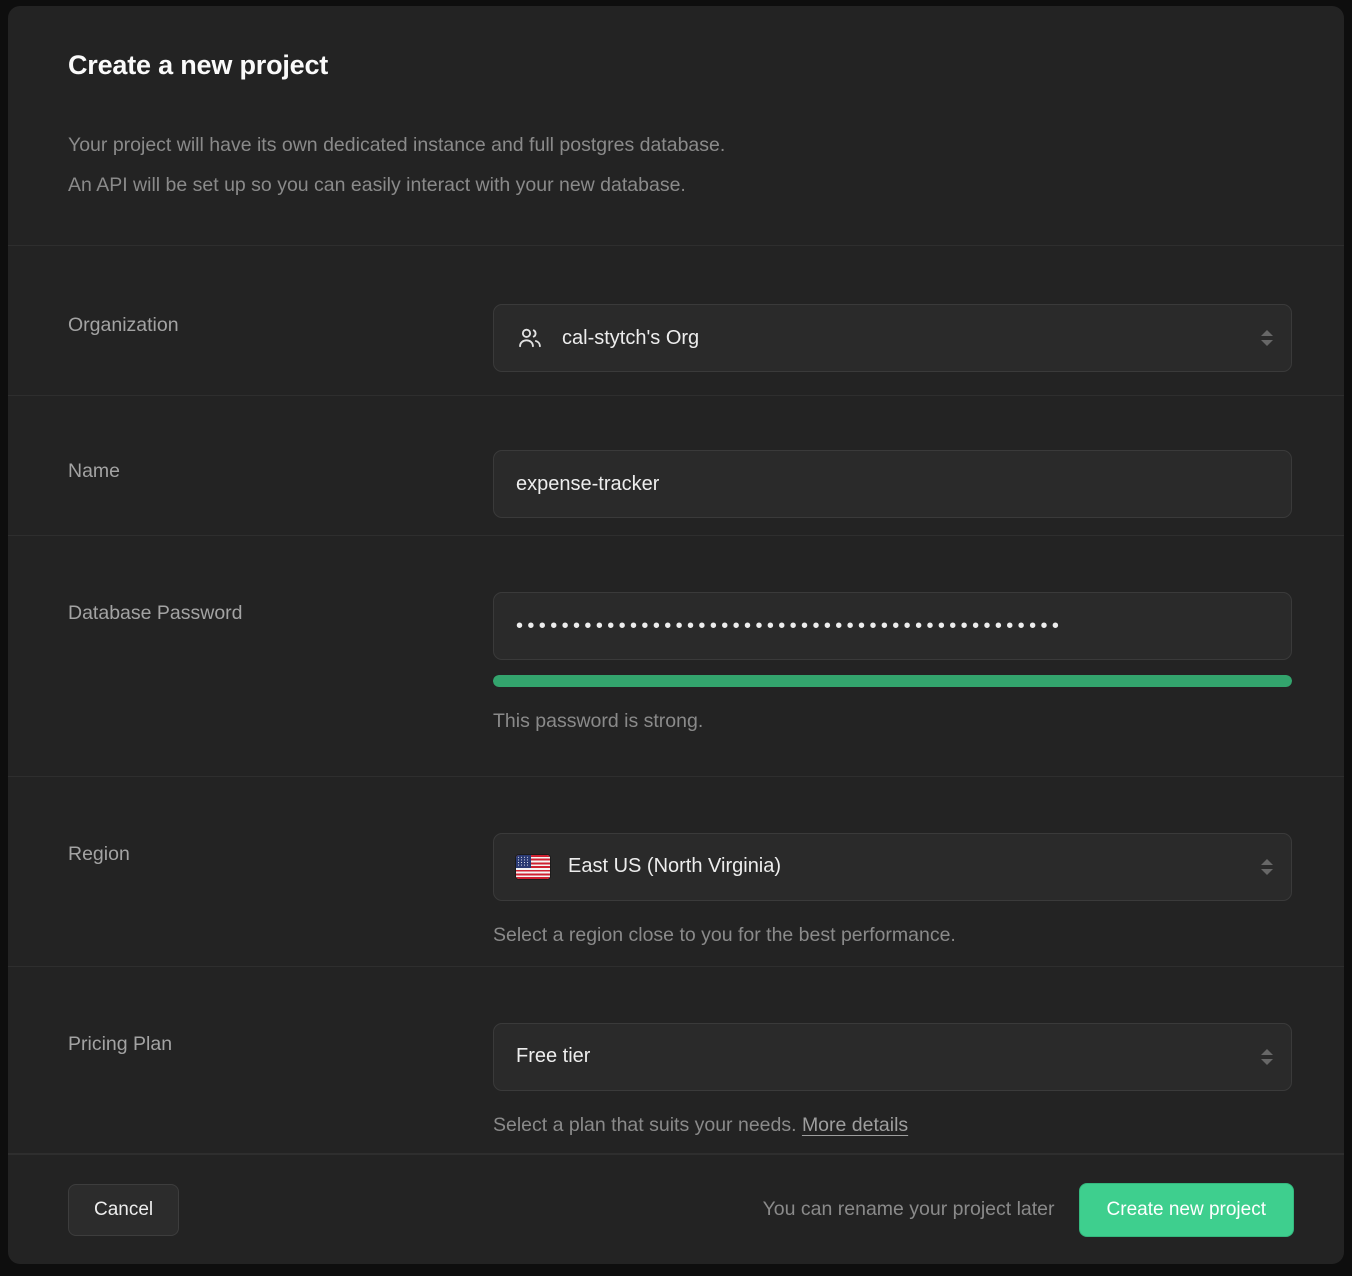 This screenshot has width=1352, height=1276. What do you see at coordinates (598, 721) in the screenshot?
I see `password-strength-text: This password is strong.` at bounding box center [598, 721].